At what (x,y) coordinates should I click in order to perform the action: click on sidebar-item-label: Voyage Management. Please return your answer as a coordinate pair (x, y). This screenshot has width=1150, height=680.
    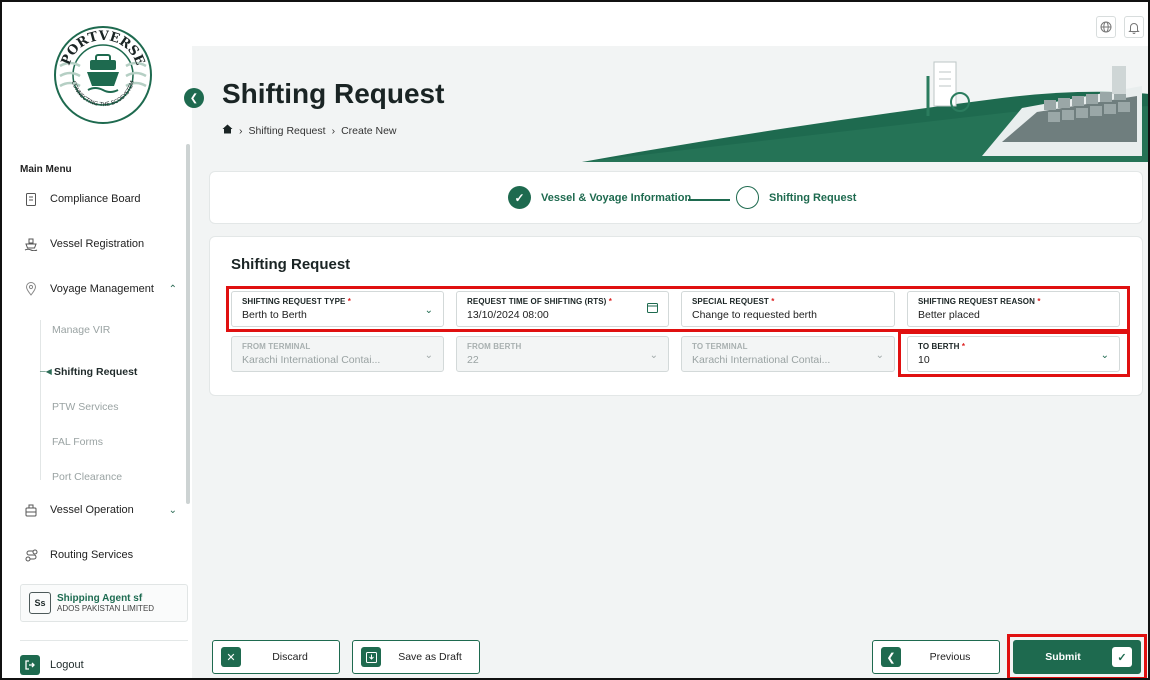
    Looking at the image, I should click on (102, 289).